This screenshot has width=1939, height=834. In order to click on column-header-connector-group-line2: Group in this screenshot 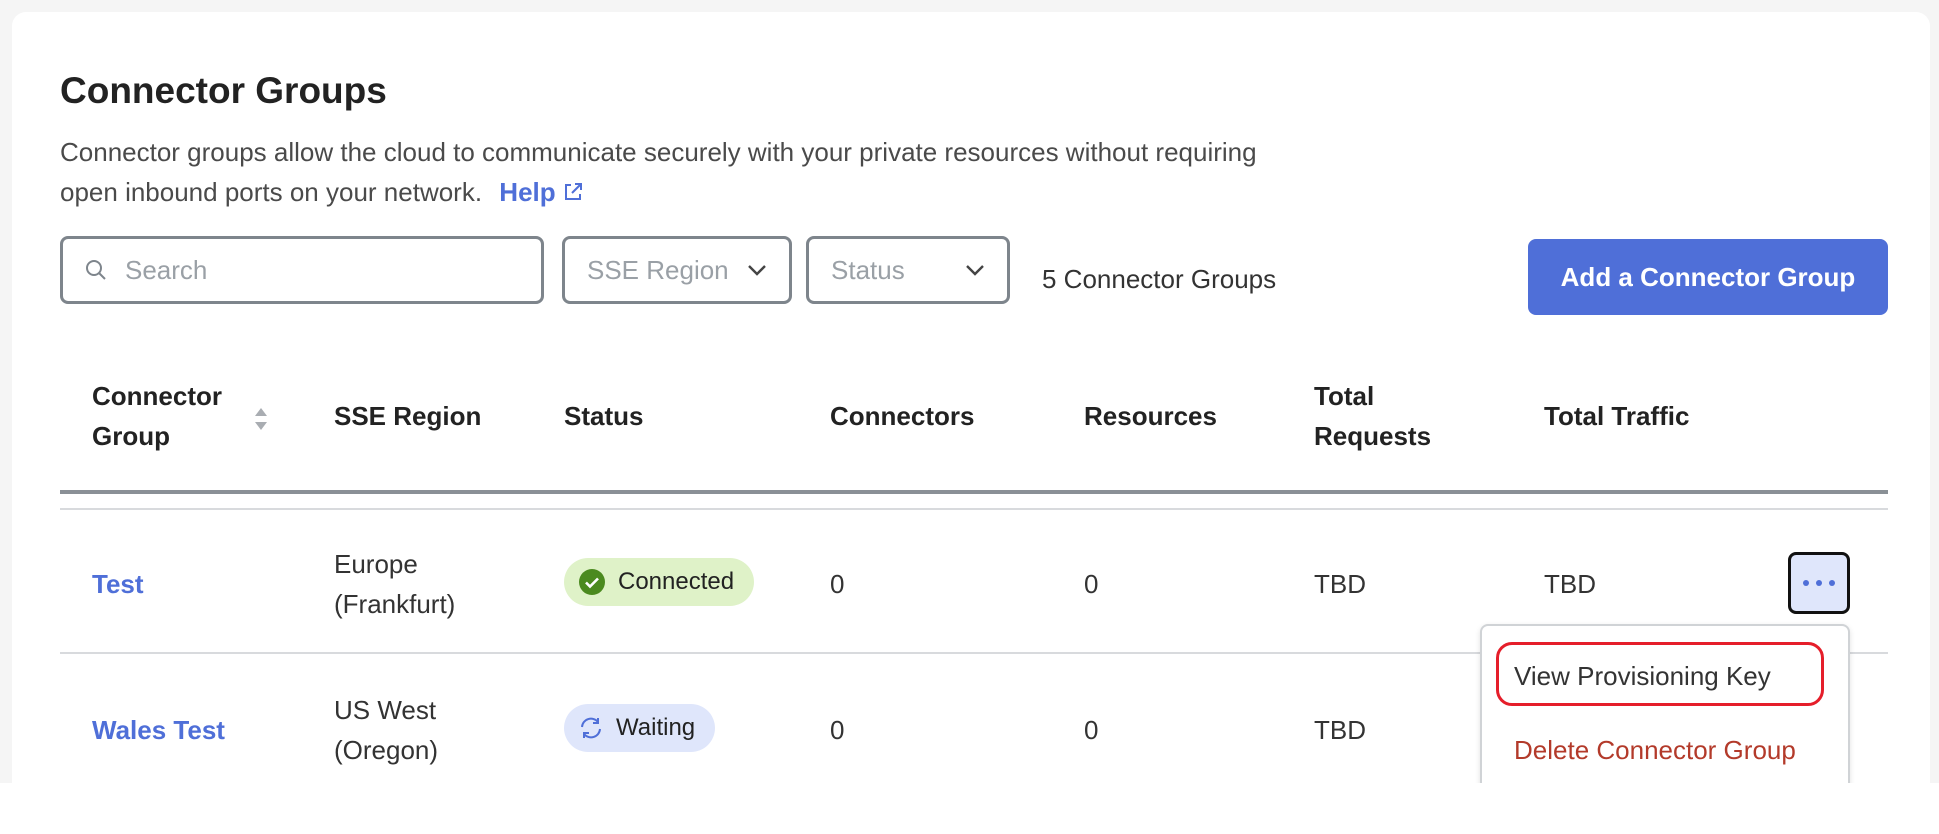, I will do `click(131, 436)`.